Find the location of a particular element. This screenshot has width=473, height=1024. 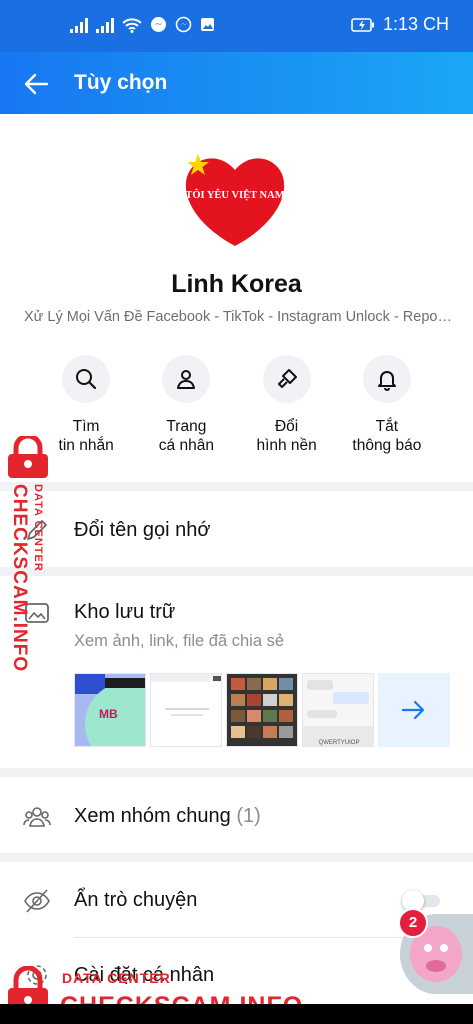

status-icons is located at coordinates (142, 24).